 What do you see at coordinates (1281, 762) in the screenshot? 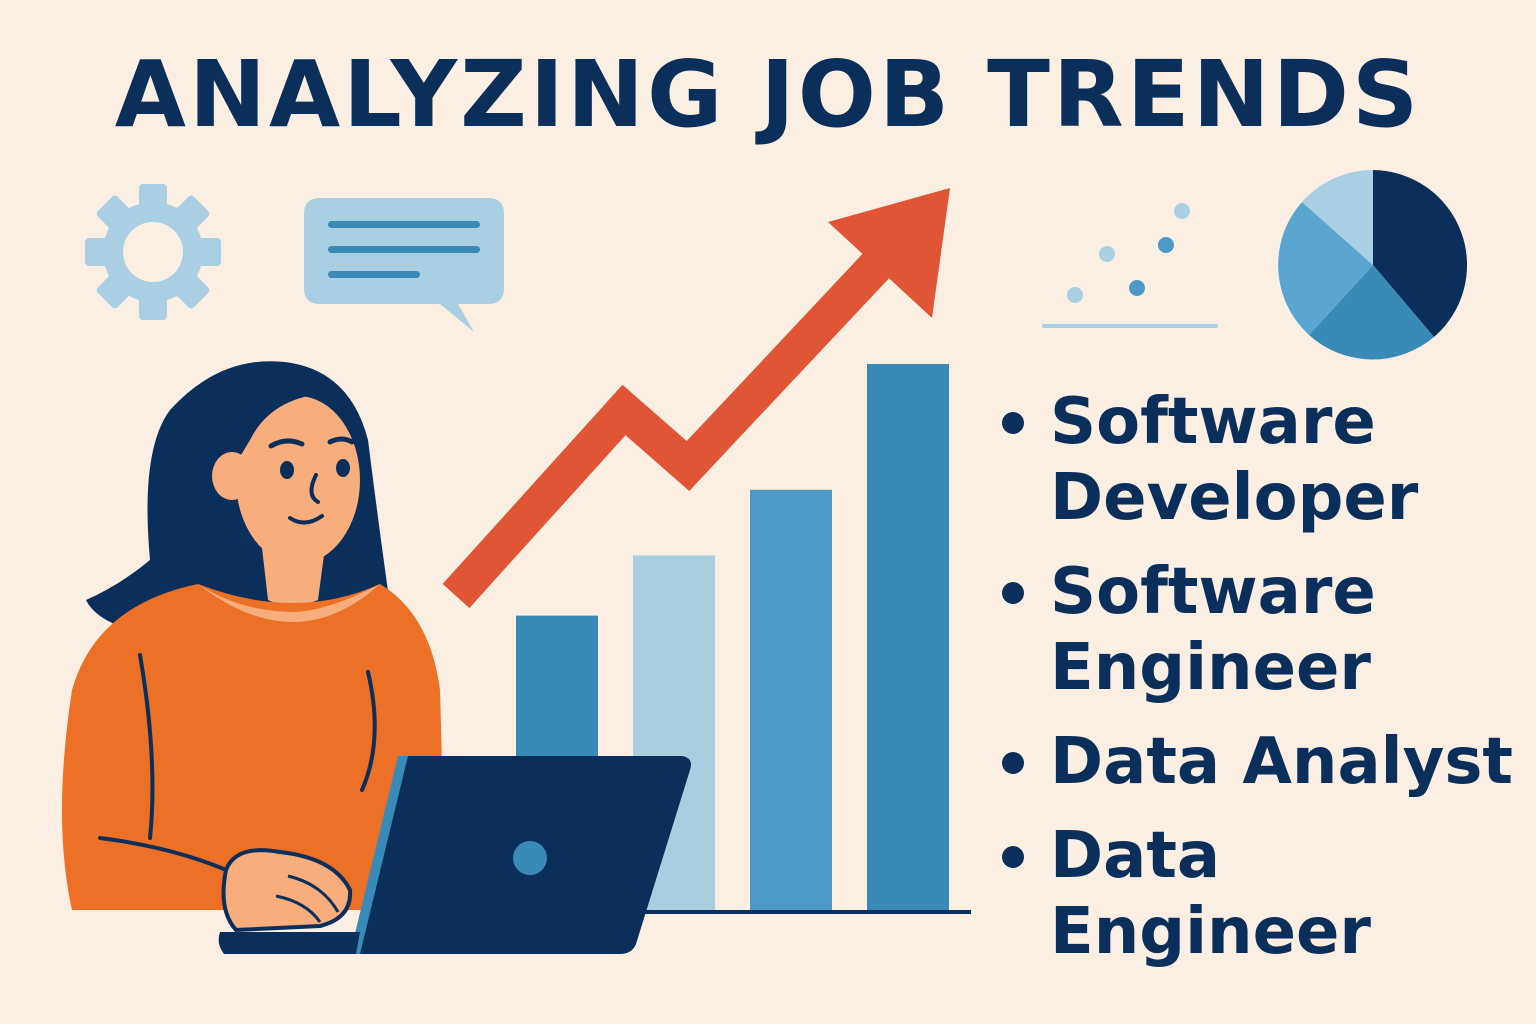
I see `job-title-line: Data Analyst` at bounding box center [1281, 762].